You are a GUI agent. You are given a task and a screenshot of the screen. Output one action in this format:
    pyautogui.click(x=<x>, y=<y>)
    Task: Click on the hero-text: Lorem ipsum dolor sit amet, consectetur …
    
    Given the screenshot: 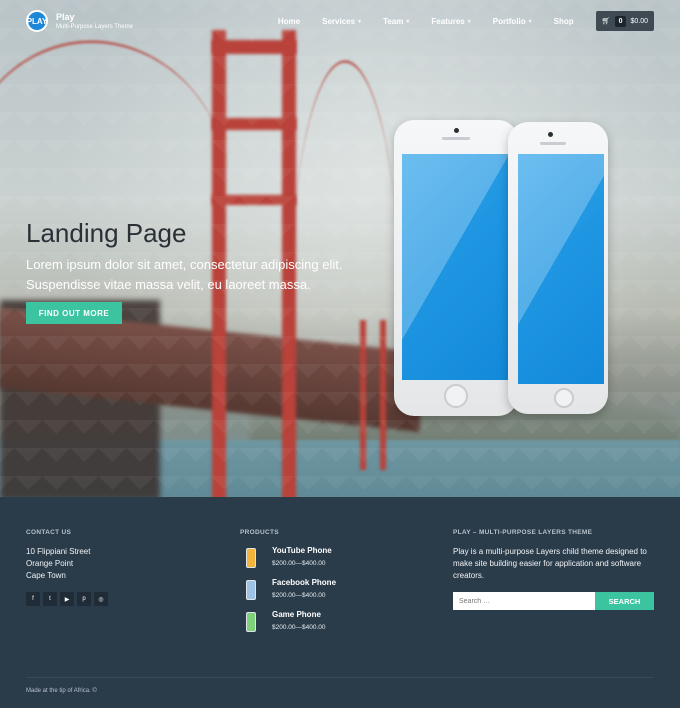 What is the action you would take?
    pyautogui.click(x=184, y=274)
    